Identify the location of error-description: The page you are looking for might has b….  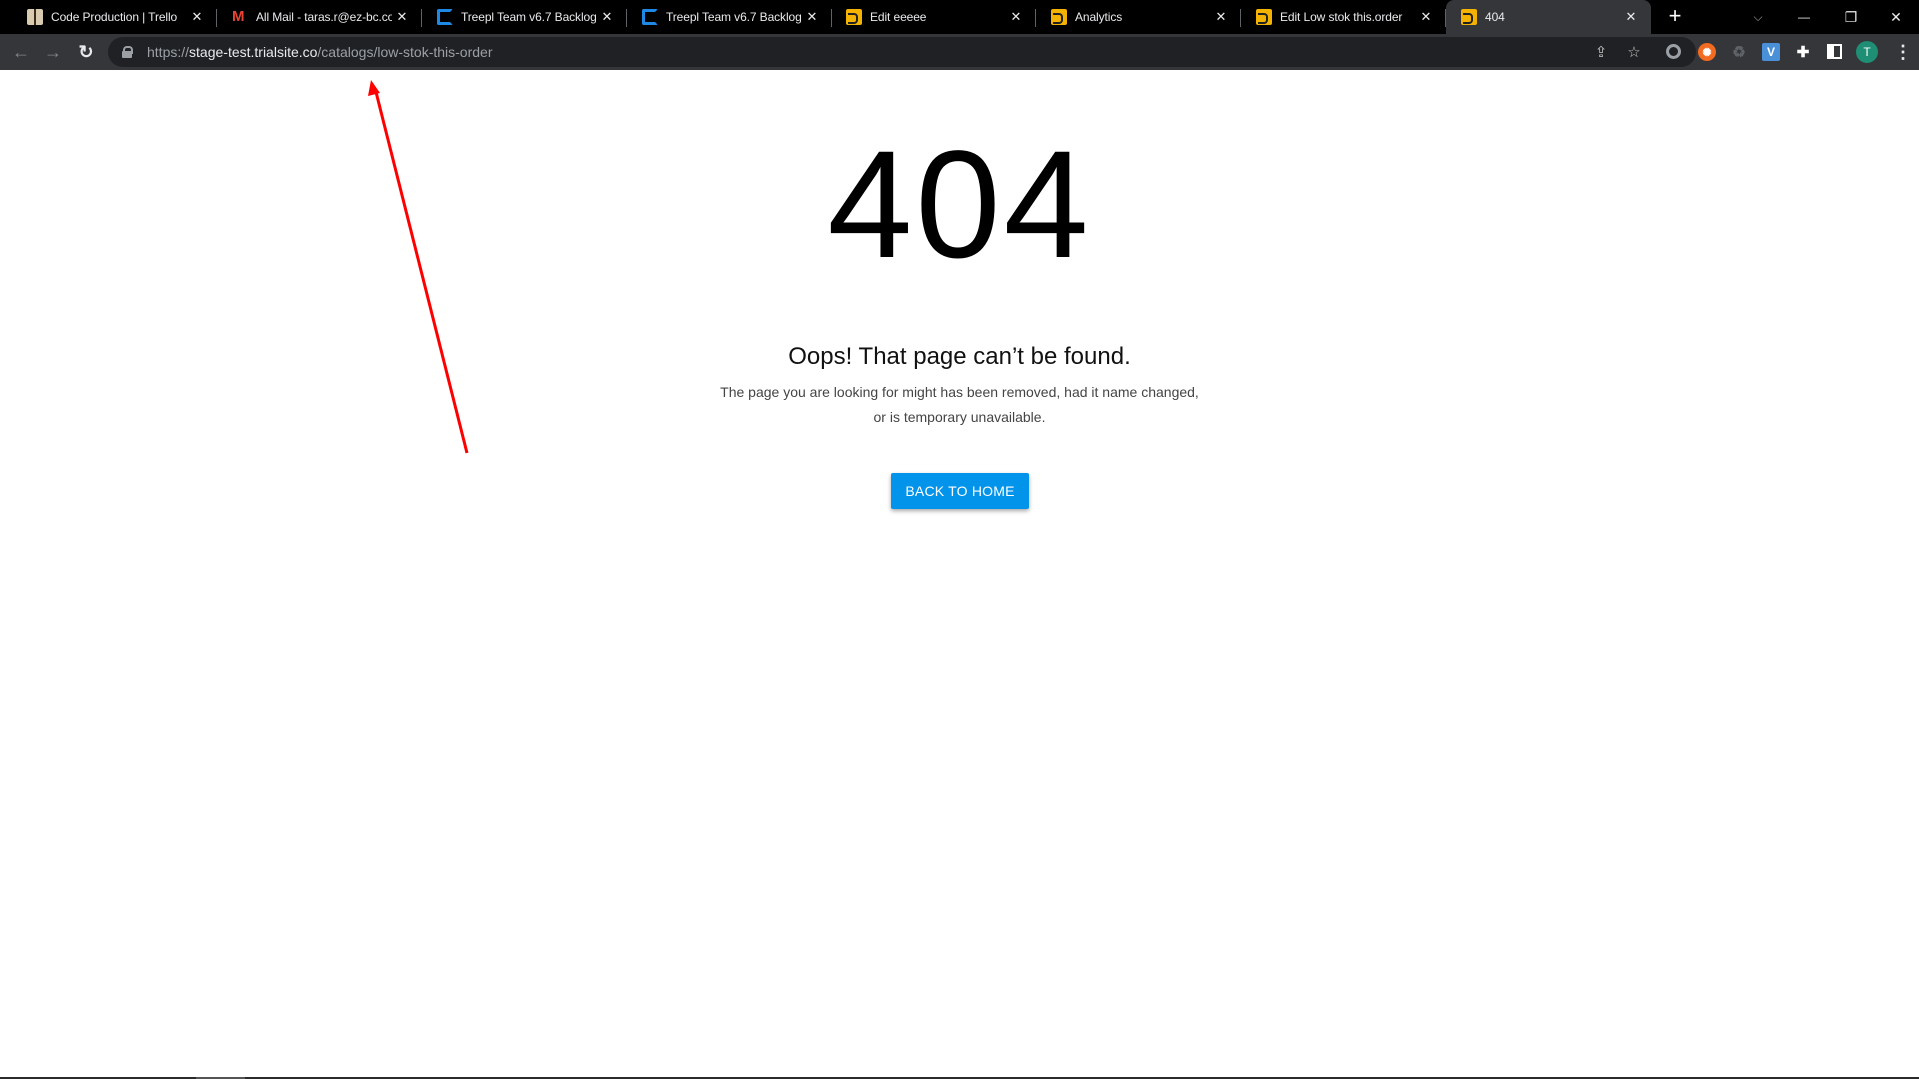
(959, 405).